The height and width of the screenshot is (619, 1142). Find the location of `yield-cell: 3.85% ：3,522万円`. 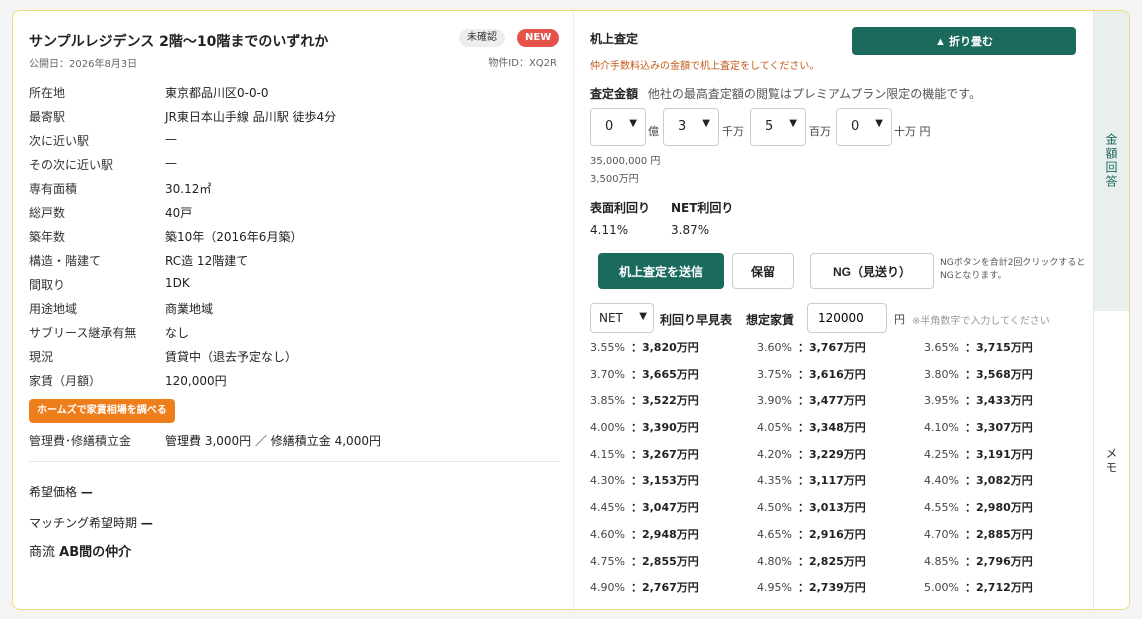

yield-cell: 3.85% ：3,522万円 is located at coordinates (644, 400).